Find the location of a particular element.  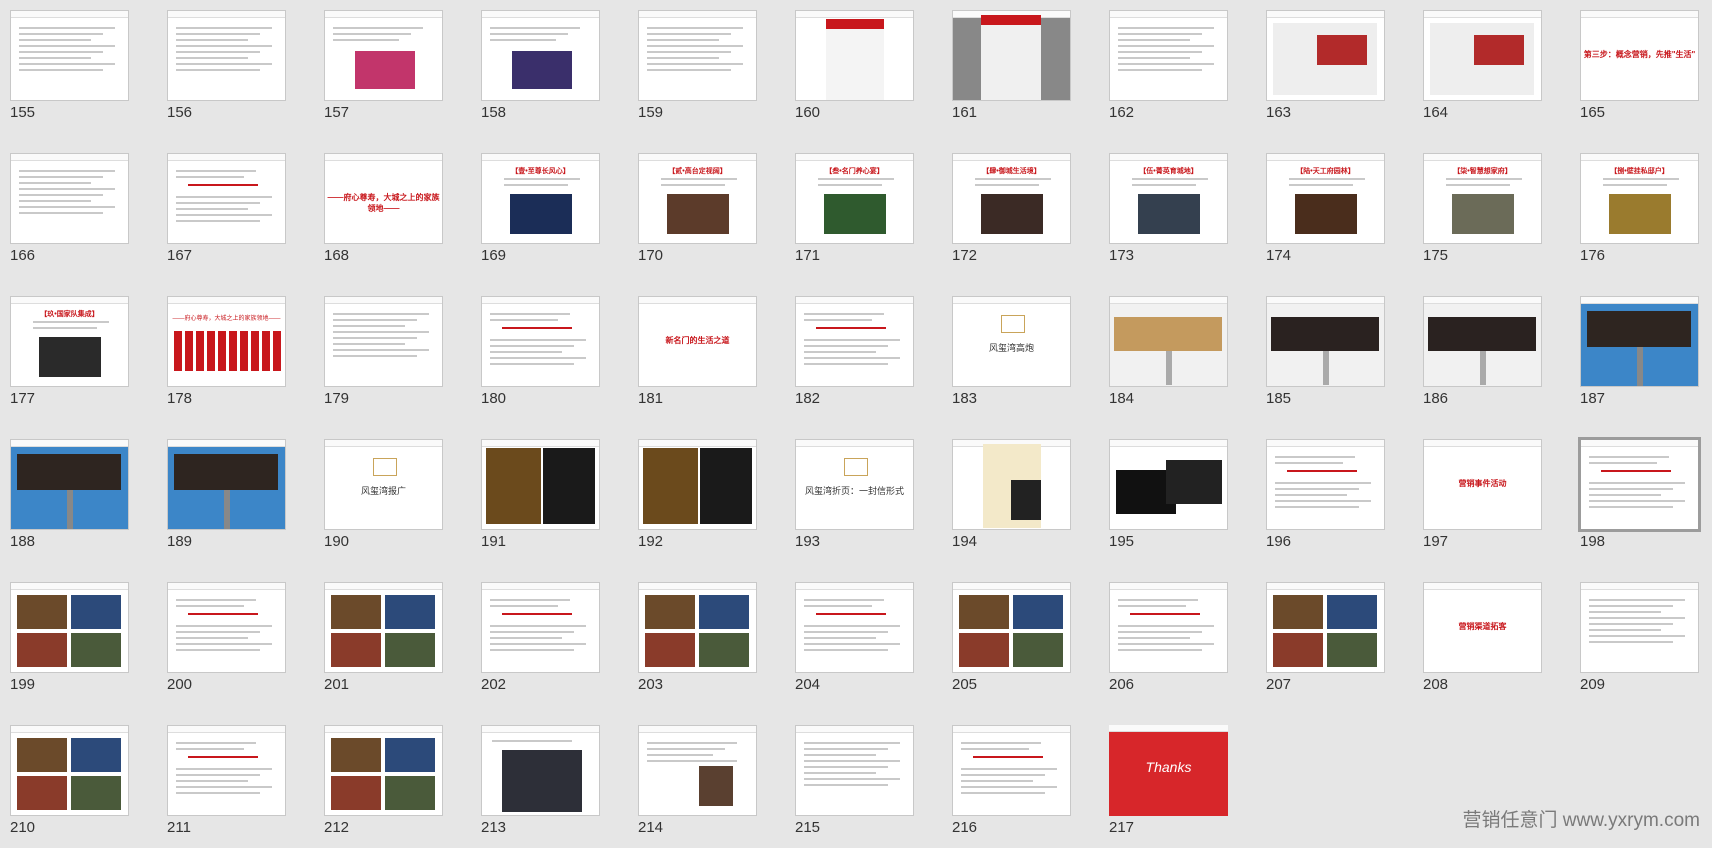

slide-thumbnail-211: 211 is located at coordinates (226, 786).